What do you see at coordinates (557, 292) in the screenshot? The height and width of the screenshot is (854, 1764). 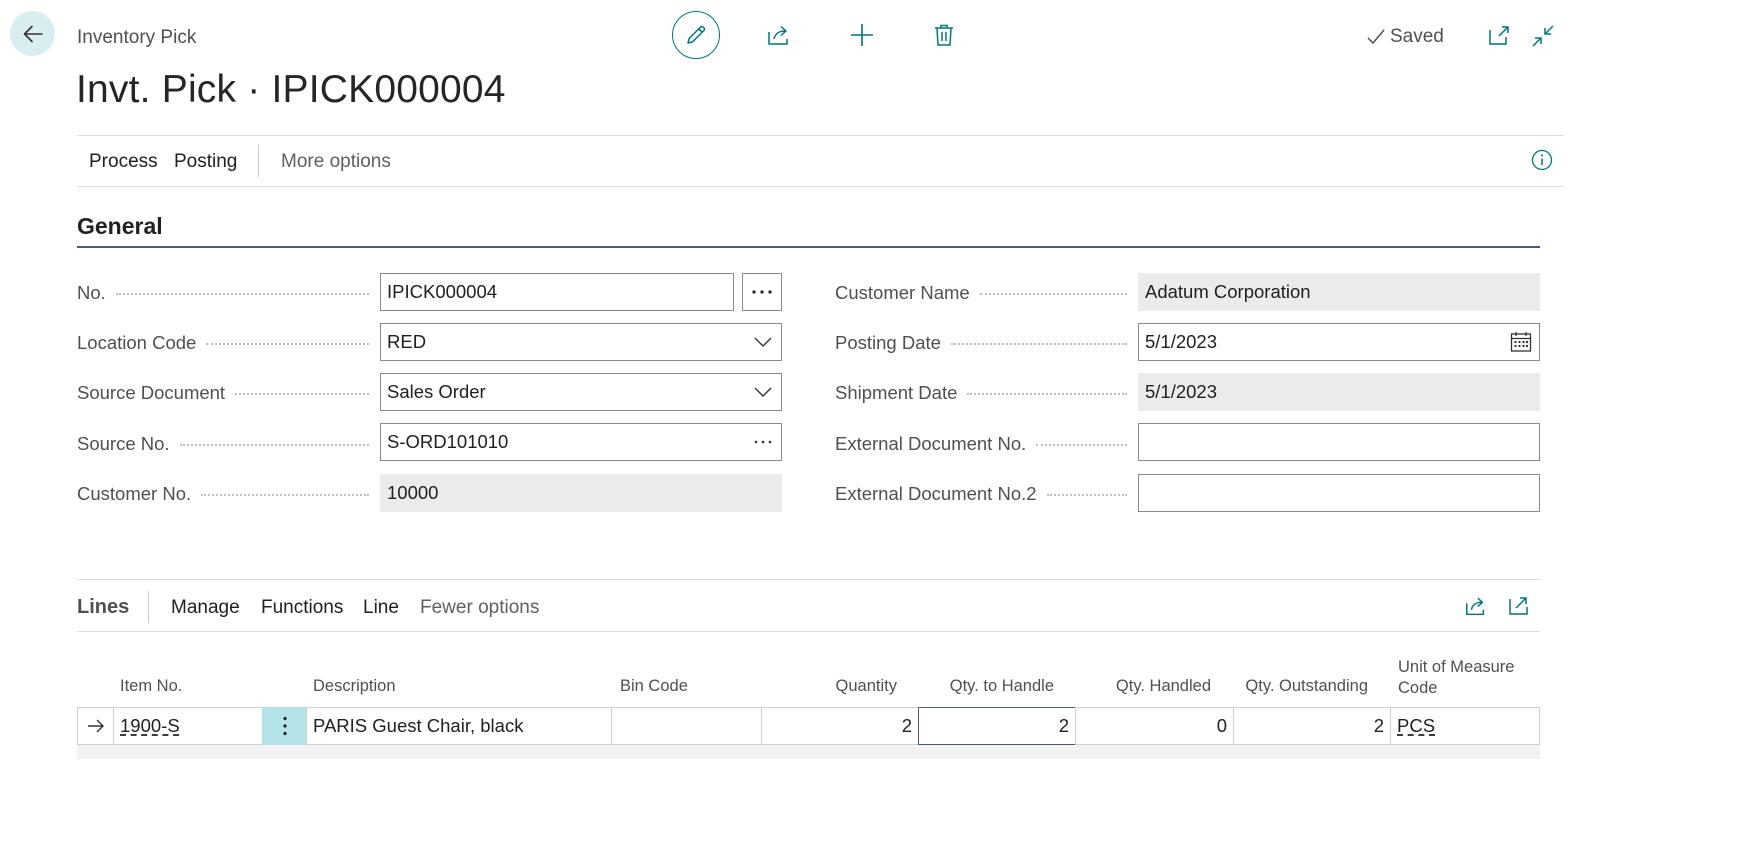 I see `no-field: IPICK000004` at bounding box center [557, 292].